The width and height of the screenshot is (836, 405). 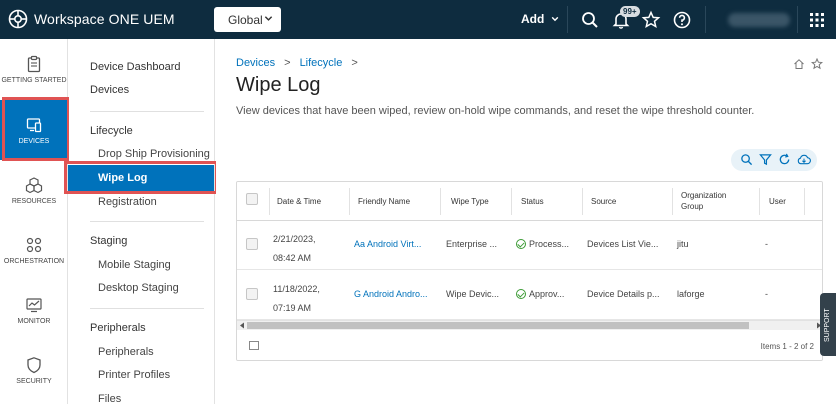 What do you see at coordinates (135, 67) in the screenshot?
I see `sidebar-item-device-dashboard: Device Dashboard` at bounding box center [135, 67].